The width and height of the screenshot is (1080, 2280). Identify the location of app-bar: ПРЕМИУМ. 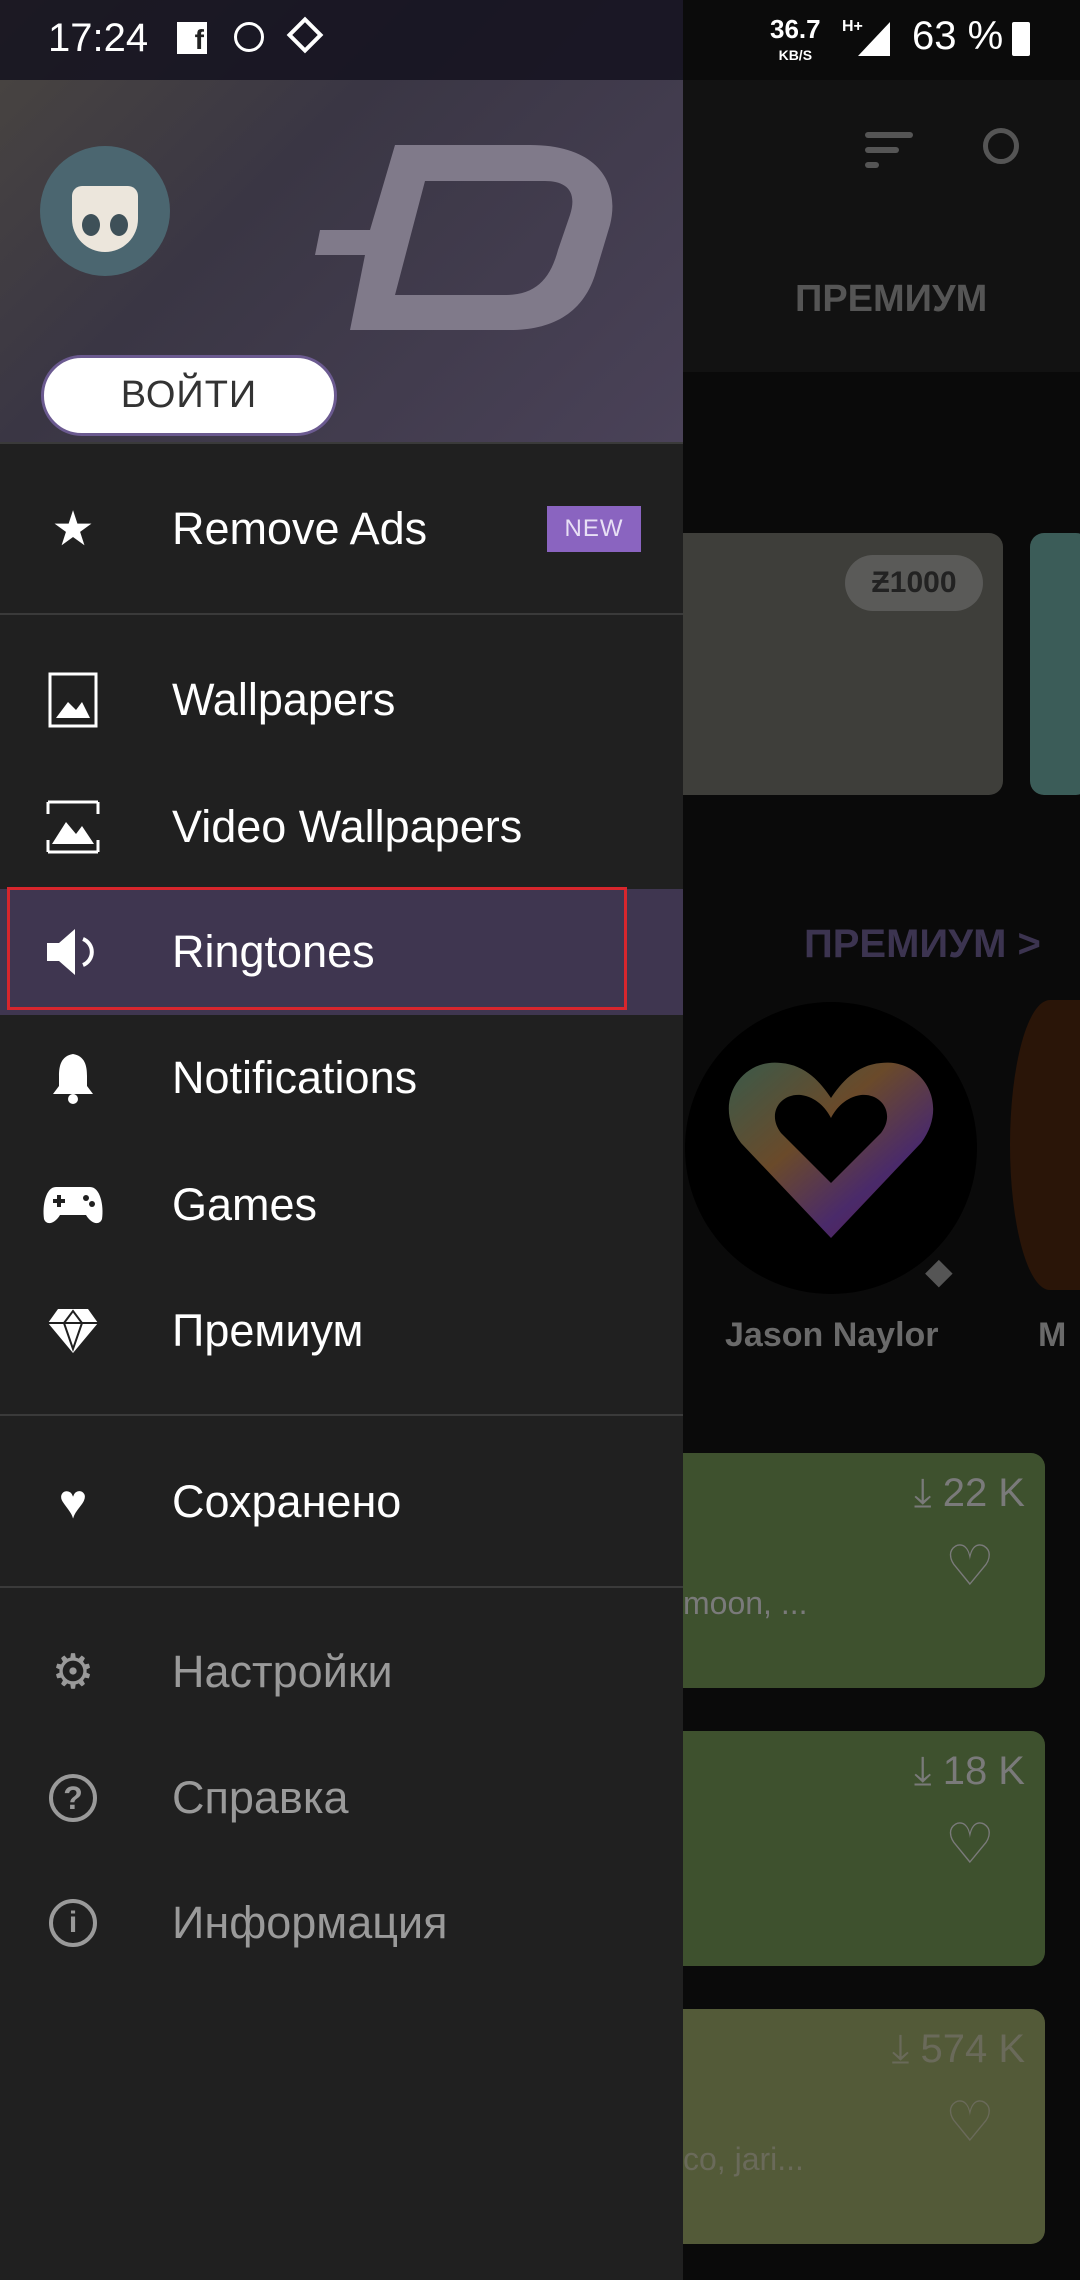
(881, 226).